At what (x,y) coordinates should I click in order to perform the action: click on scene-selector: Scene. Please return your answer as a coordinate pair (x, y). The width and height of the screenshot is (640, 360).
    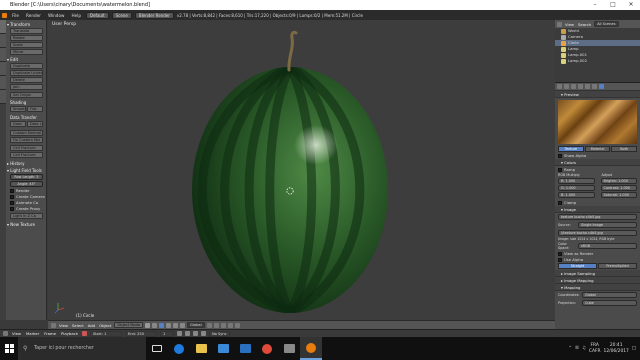
    Looking at the image, I should click on (121, 15).